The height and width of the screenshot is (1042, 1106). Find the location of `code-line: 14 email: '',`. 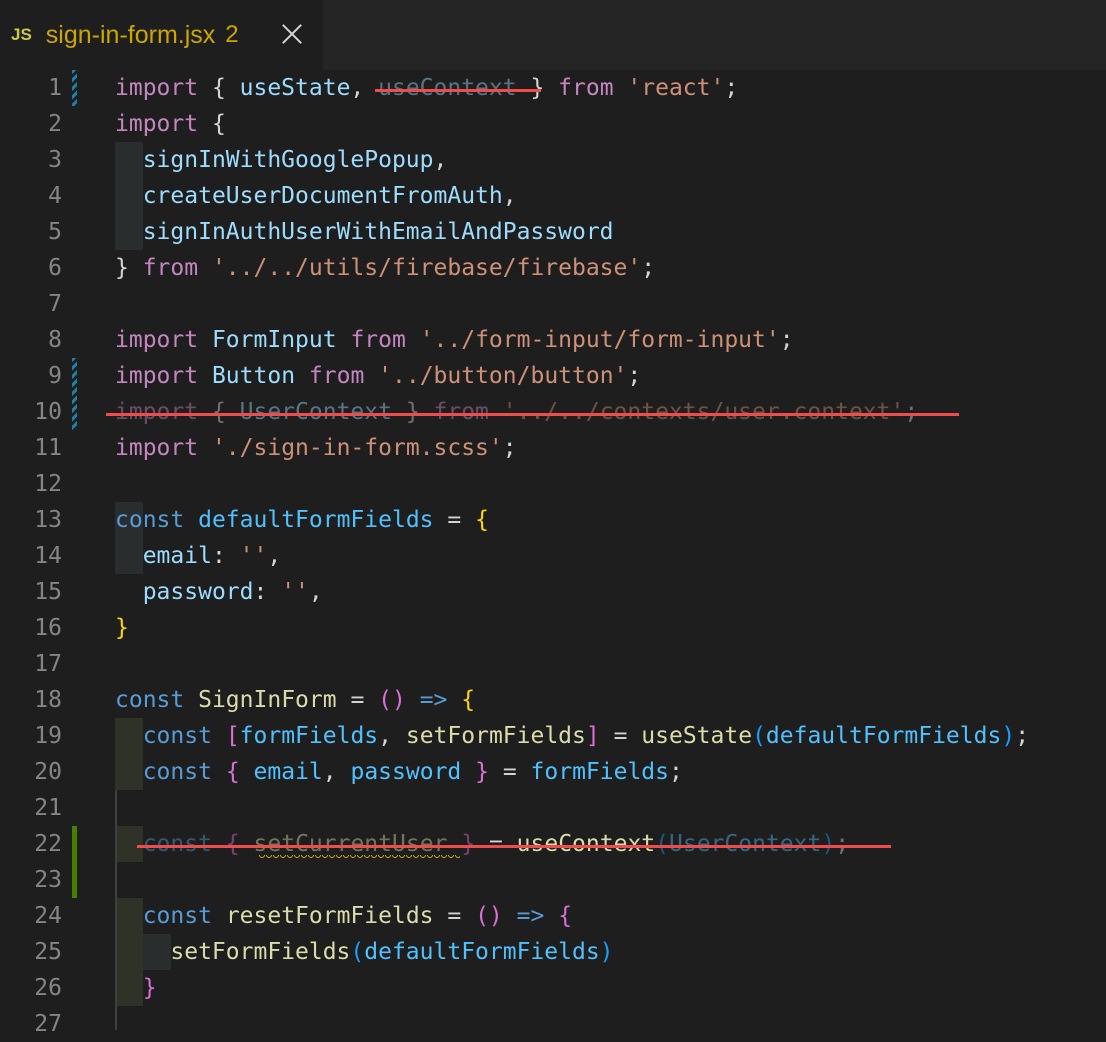

code-line: 14 email: '', is located at coordinates (553, 556).